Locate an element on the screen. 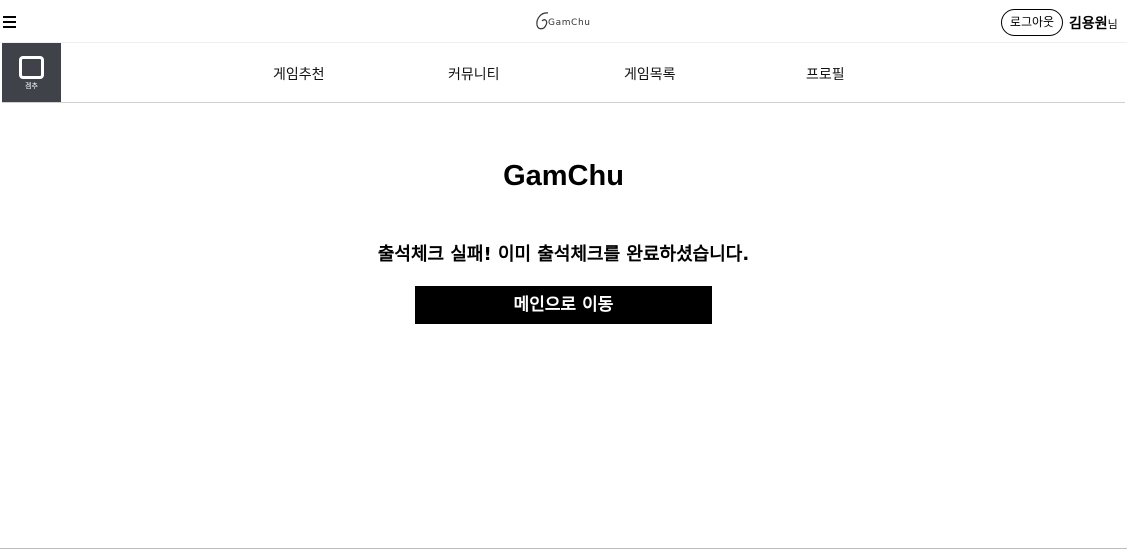  nav-item-game-list: 게임목록 is located at coordinates (650, 74).